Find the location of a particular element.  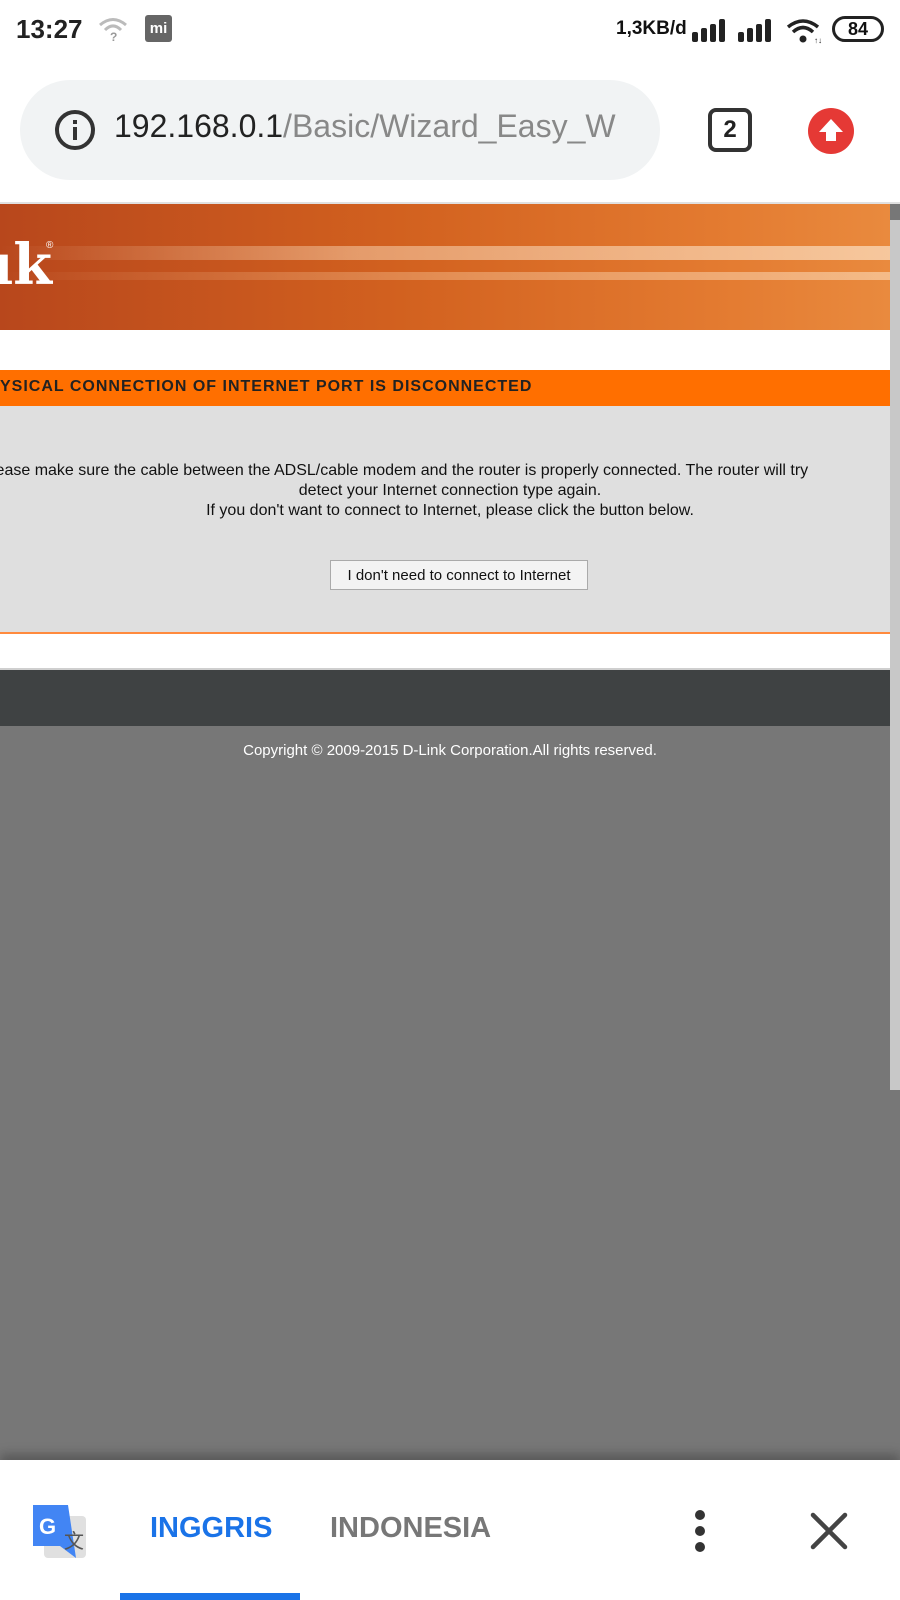

google-translate-icon: G 文 is located at coordinates (59, 1531).